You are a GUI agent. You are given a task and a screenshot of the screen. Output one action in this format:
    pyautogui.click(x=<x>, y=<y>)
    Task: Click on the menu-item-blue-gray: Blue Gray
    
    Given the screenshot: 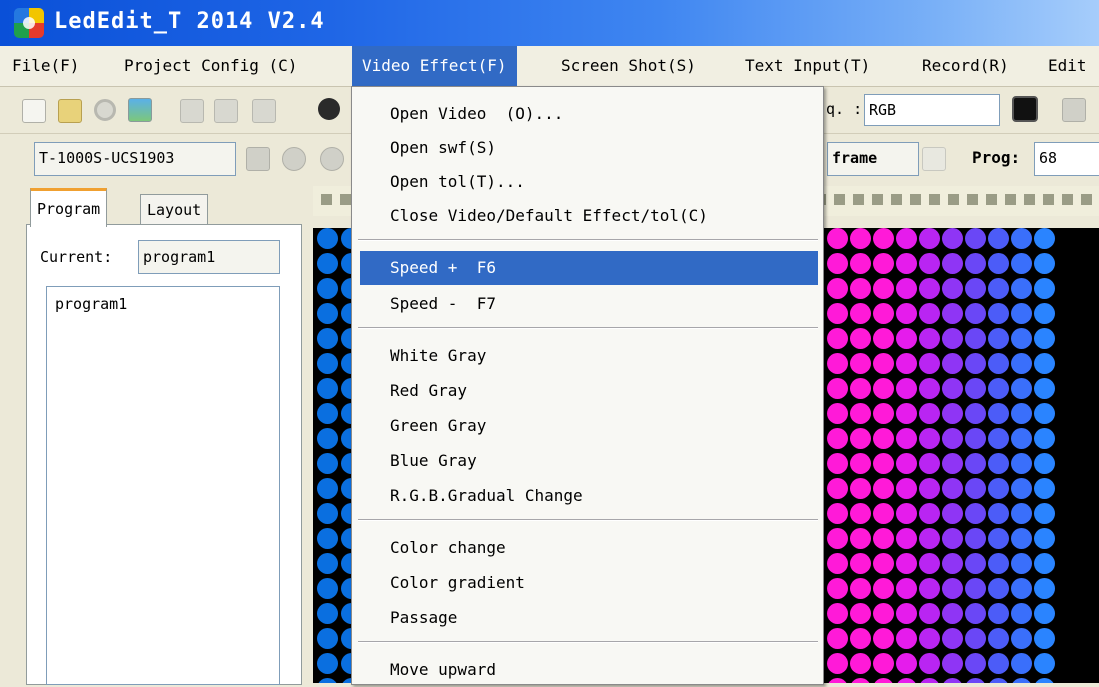 What is the action you would take?
    pyautogui.click(x=589, y=461)
    